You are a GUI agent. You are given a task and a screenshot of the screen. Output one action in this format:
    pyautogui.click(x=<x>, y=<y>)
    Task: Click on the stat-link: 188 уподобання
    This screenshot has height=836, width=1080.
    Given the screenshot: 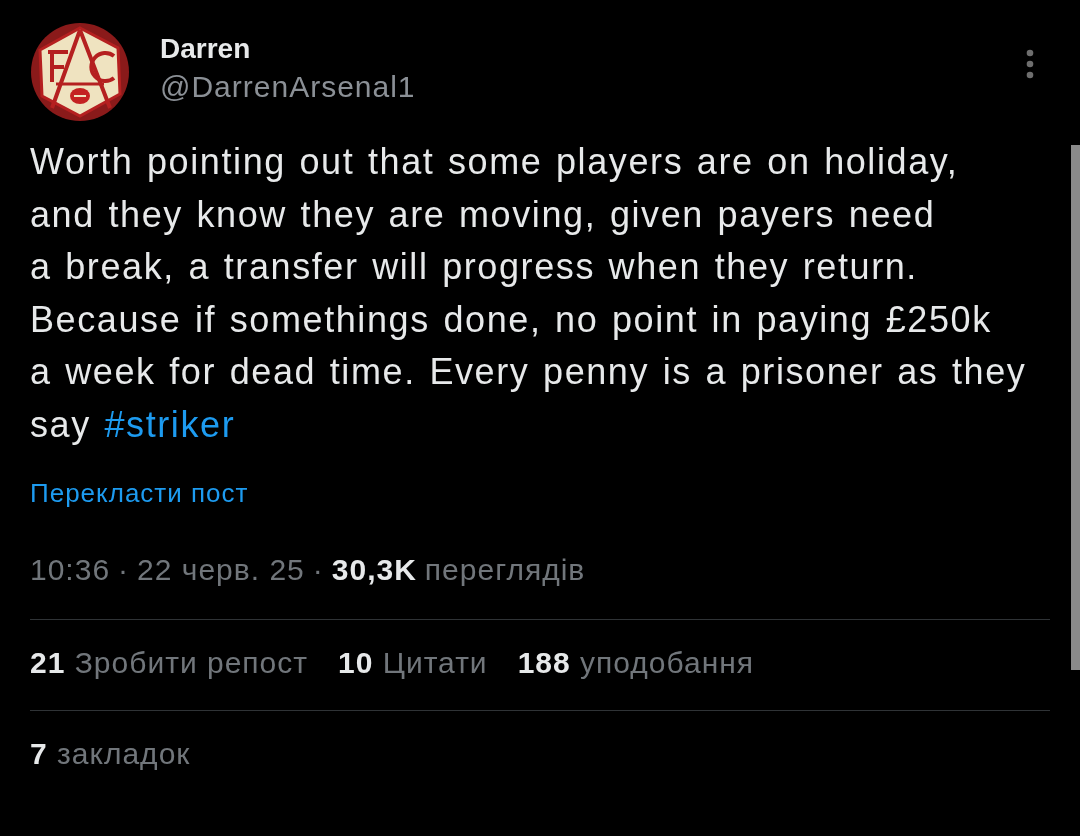 What is the action you would take?
    pyautogui.click(x=636, y=663)
    